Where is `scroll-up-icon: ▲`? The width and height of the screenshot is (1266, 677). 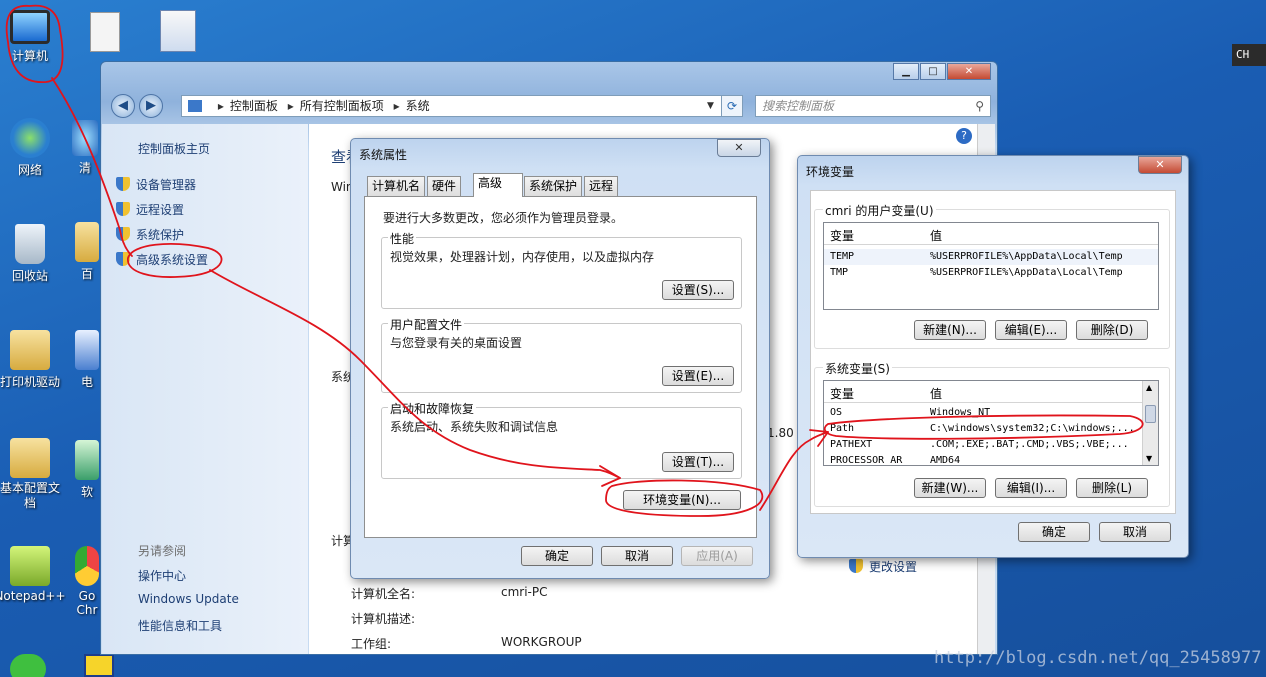 scroll-up-icon: ▲ is located at coordinates (1149, 387).